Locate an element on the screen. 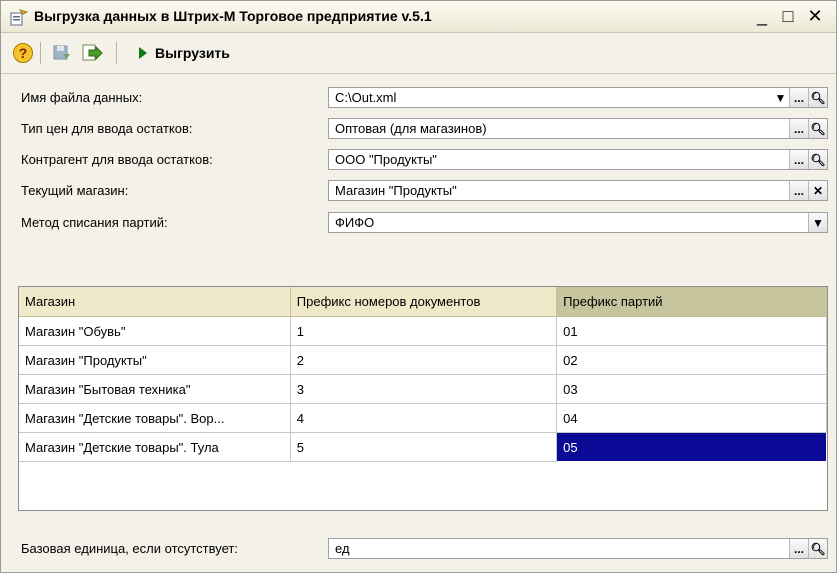  export-button: Выгрузить is located at coordinates (181, 53).